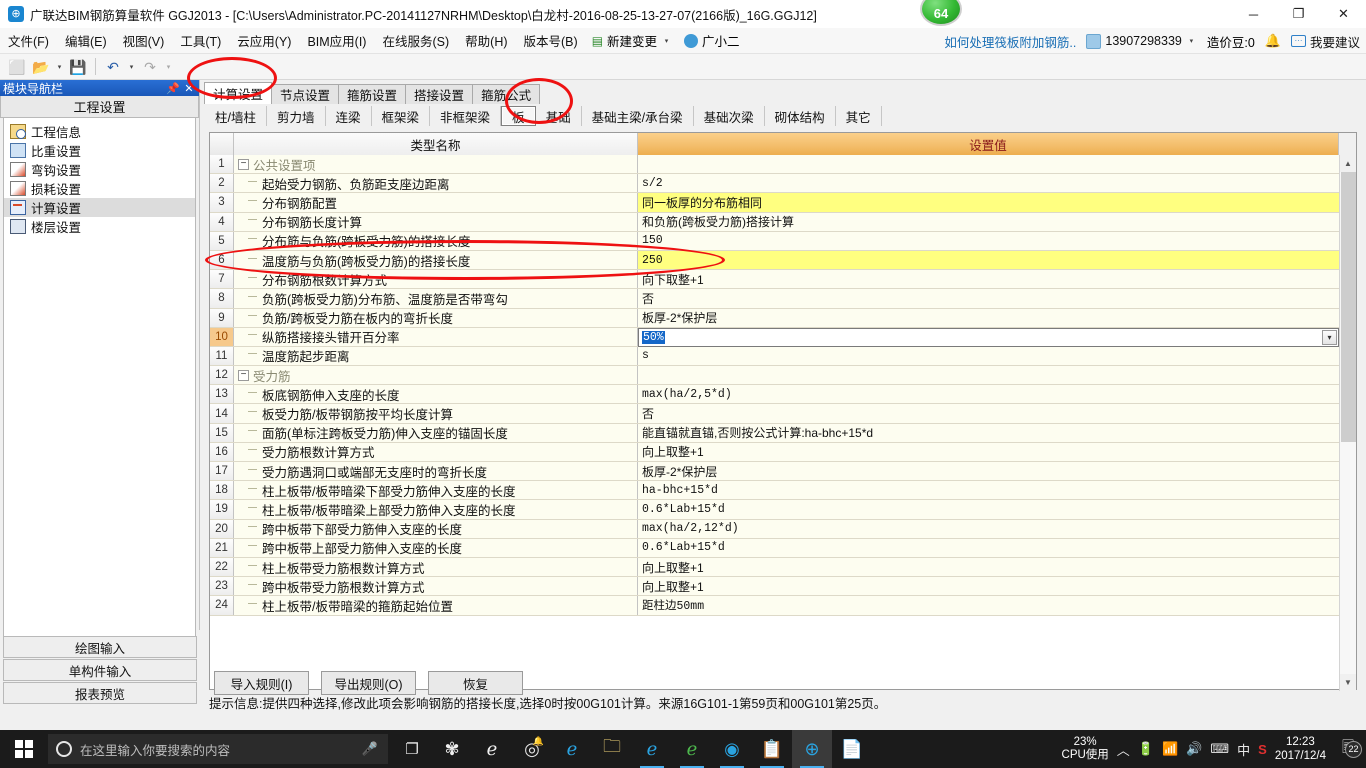 The image size is (1366, 768). I want to click on sogou-input-icon: S, so click(1262, 749).